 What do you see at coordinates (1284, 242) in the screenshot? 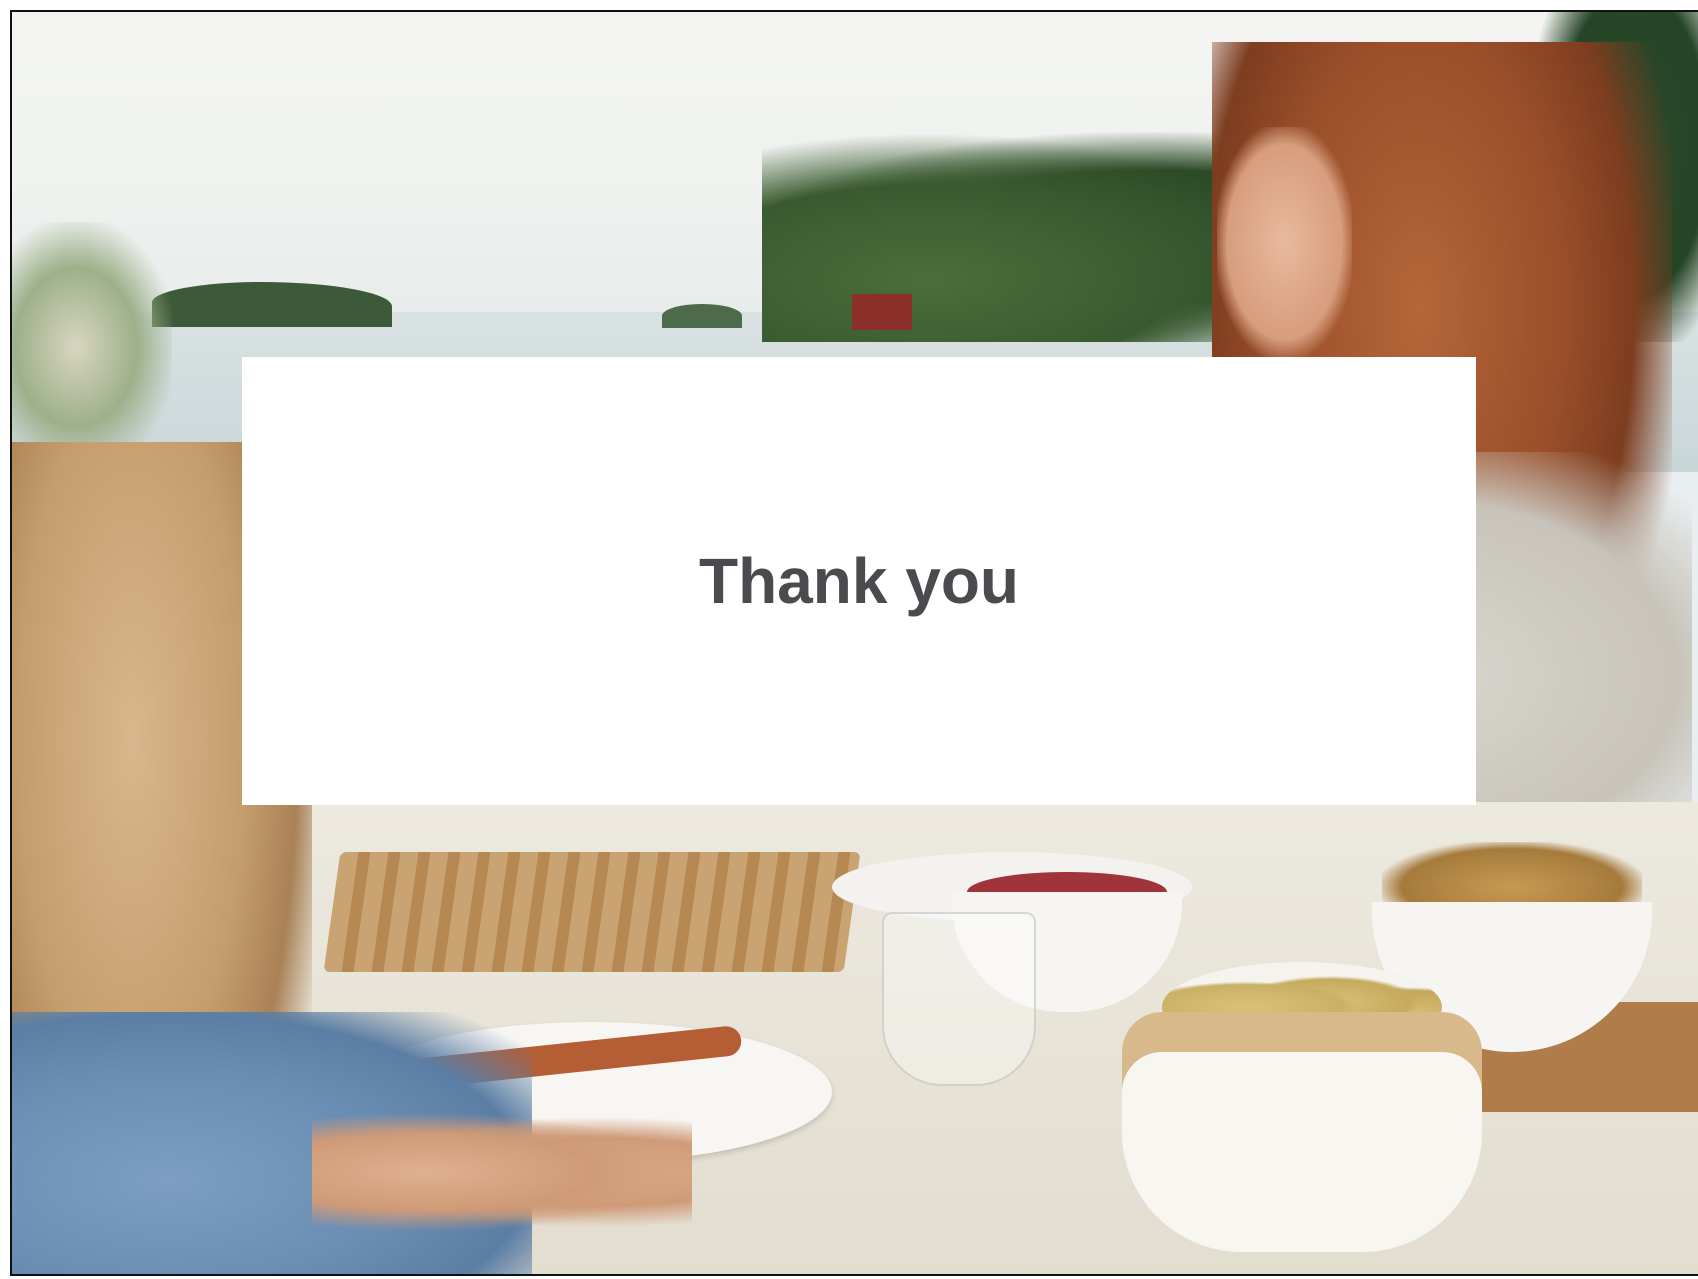
I see `photo-woman-face` at bounding box center [1284, 242].